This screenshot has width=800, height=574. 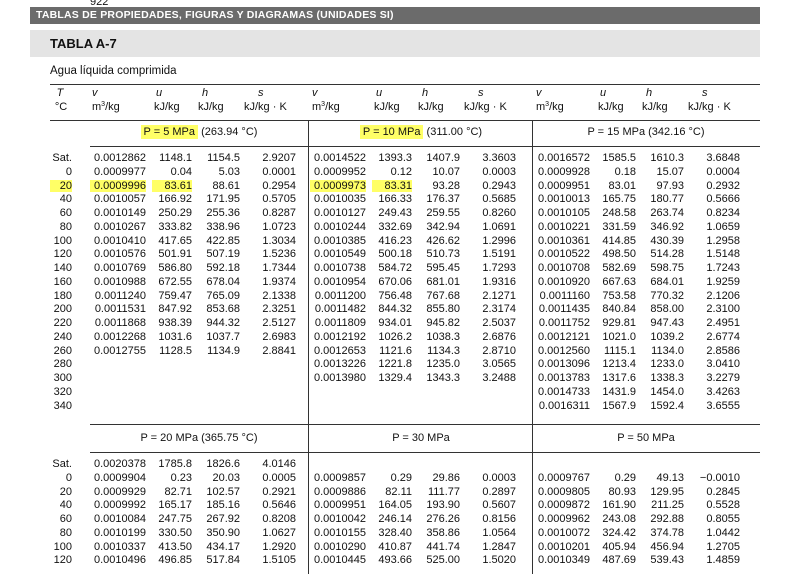 I want to click on table-cell: 0.0010988, so click(x=120, y=281).